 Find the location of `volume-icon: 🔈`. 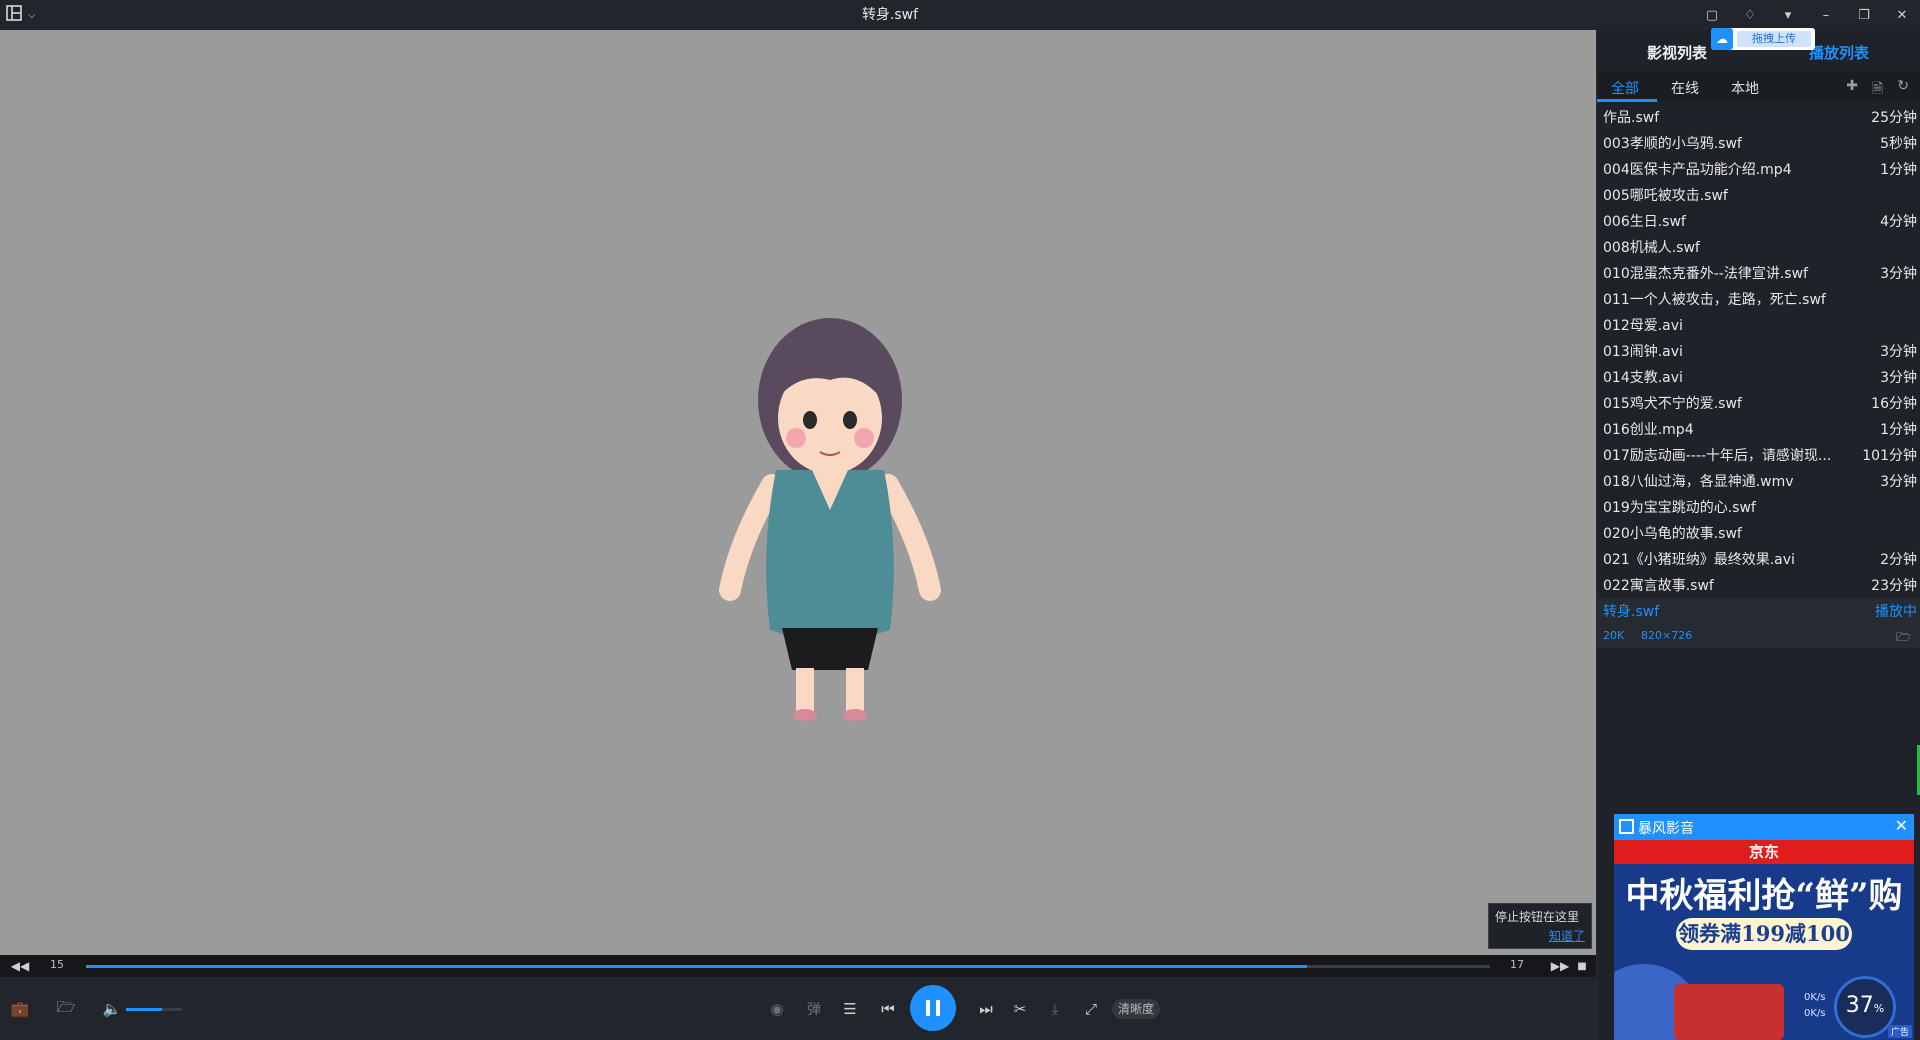

volume-icon: 🔈 is located at coordinates (112, 1009).